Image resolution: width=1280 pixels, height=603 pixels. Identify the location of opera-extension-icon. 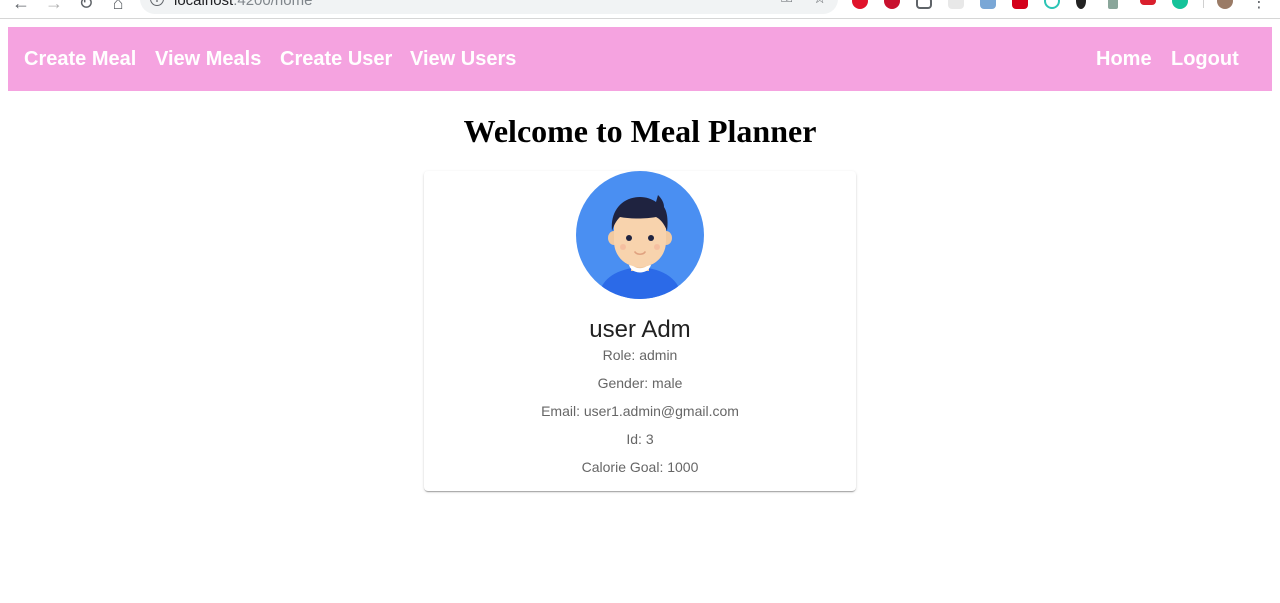
(860, 4).